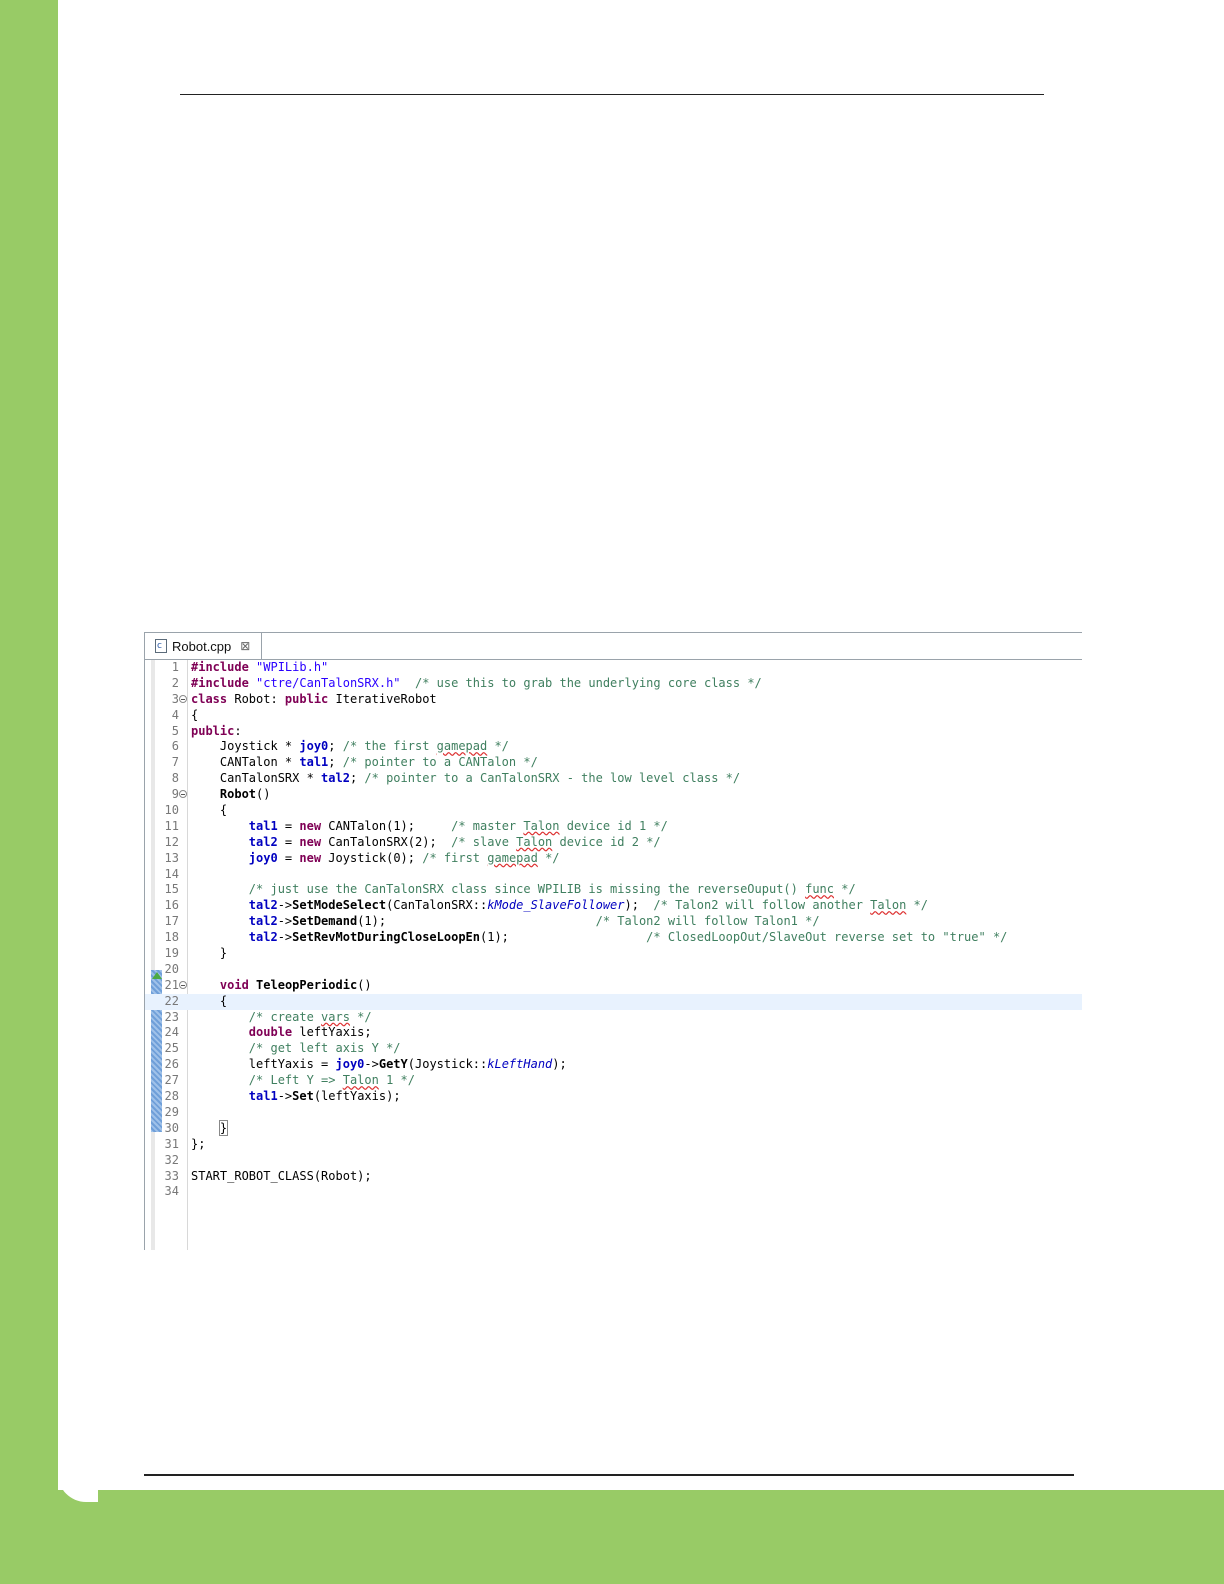 The height and width of the screenshot is (1584, 1224). What do you see at coordinates (171, 841) in the screenshot?
I see `line-number: 12` at bounding box center [171, 841].